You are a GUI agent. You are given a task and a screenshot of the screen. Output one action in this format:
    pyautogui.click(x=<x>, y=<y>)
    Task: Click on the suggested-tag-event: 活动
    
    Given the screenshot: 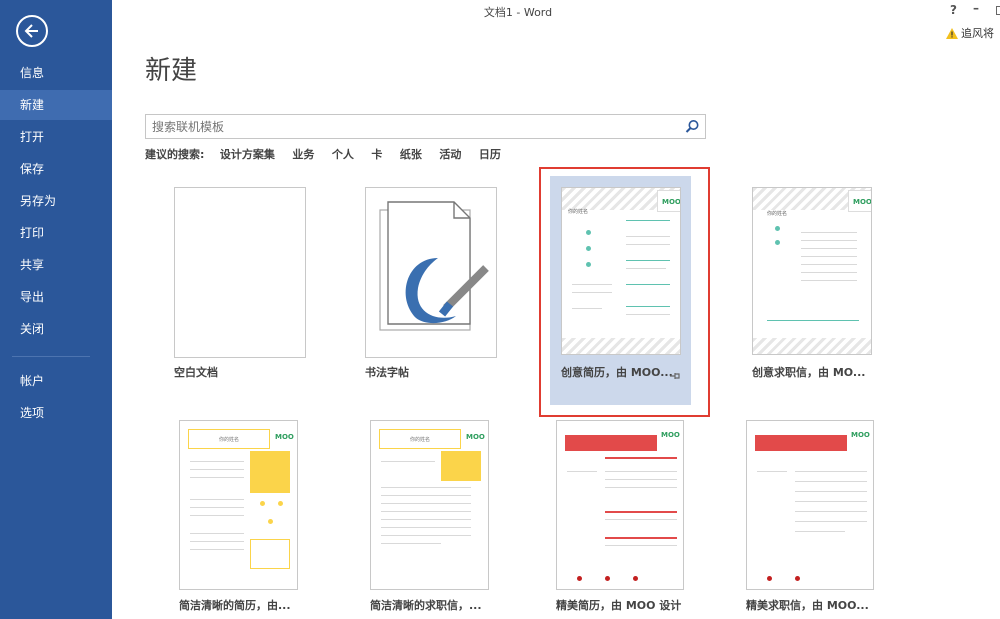 What is the action you would take?
    pyautogui.click(x=450, y=154)
    